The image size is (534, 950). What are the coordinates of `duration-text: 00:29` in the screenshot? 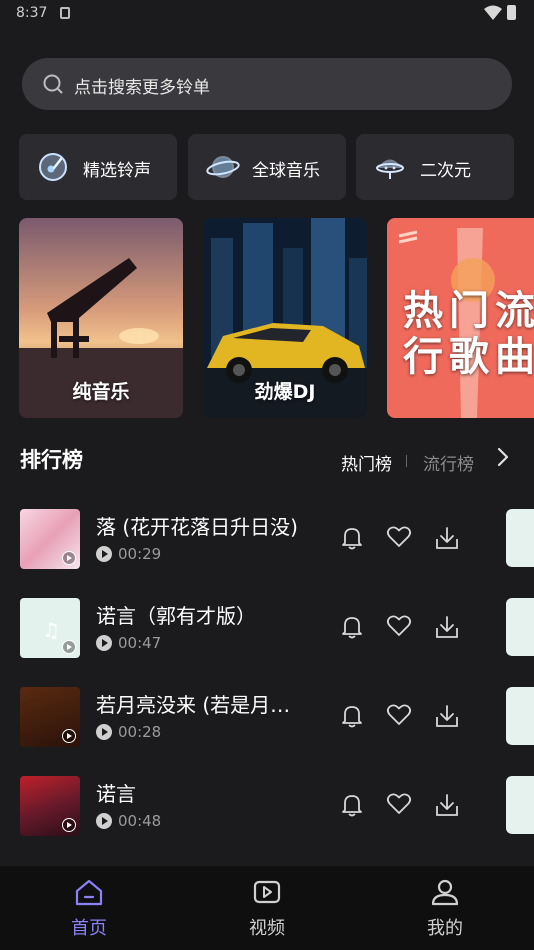 It's located at (140, 554).